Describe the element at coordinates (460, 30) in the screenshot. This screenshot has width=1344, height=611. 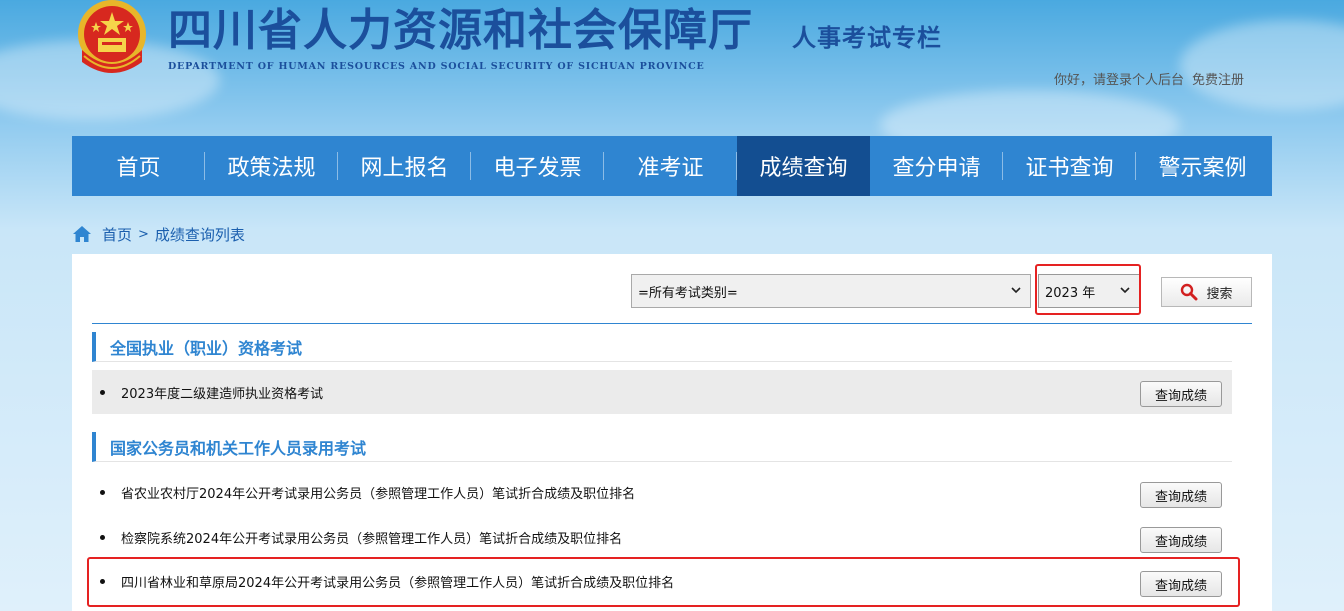
I see `site-title: 四川省人力资源和社会保障厅` at that location.